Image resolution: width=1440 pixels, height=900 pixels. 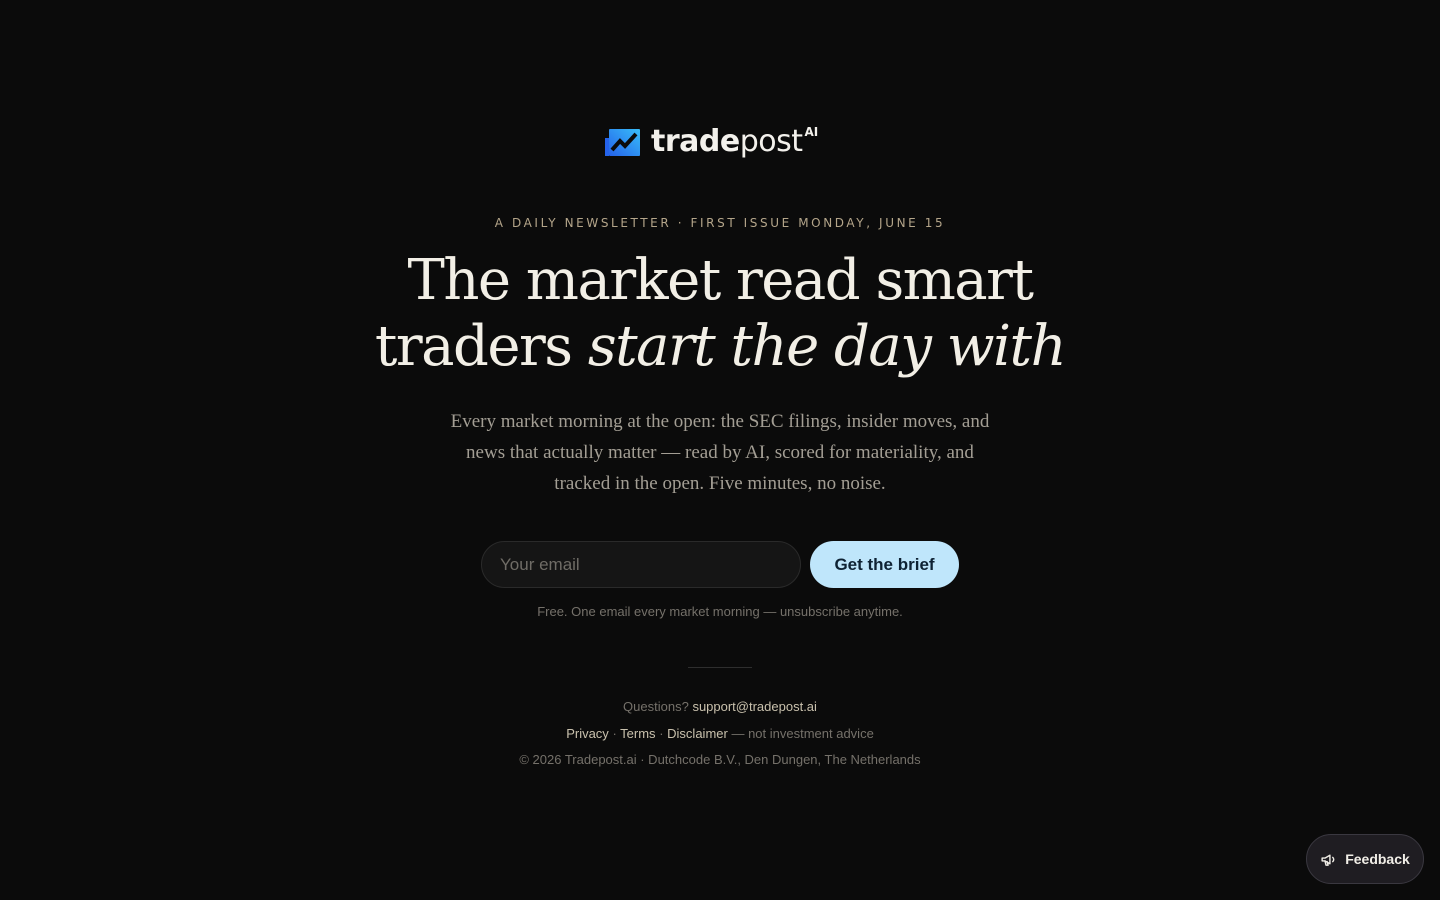 I want to click on feedback-label: Feedback, so click(x=1377, y=859).